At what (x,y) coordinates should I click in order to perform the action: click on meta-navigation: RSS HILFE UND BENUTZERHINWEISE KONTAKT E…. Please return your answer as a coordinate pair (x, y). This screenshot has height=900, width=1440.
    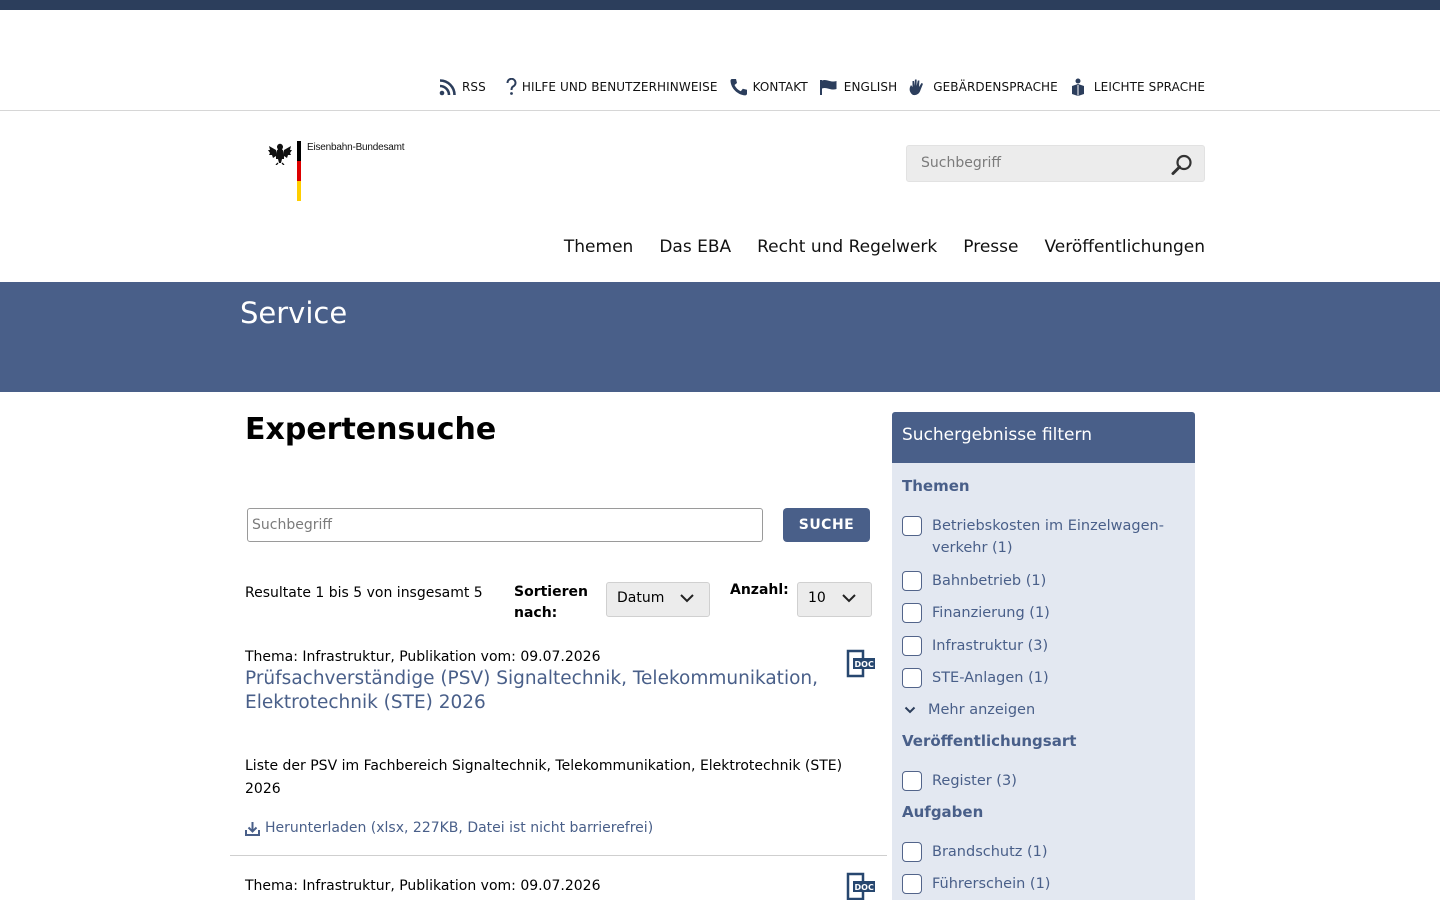
    Looking at the image, I should click on (816, 87).